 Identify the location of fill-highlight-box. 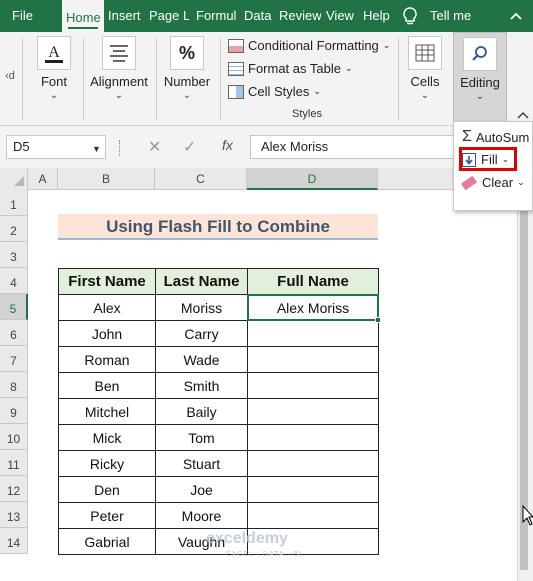
(488, 159).